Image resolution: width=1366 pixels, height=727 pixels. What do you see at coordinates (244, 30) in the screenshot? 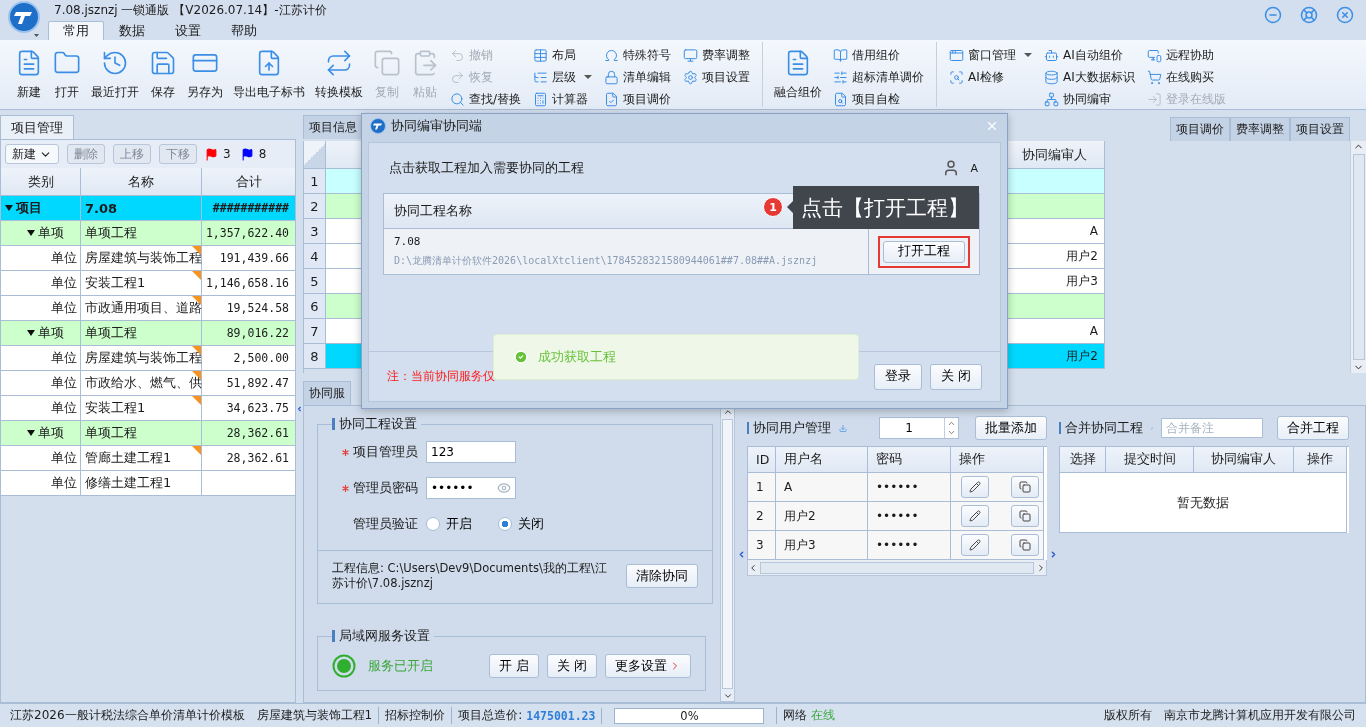
I see `menu-tab: 帮助` at bounding box center [244, 30].